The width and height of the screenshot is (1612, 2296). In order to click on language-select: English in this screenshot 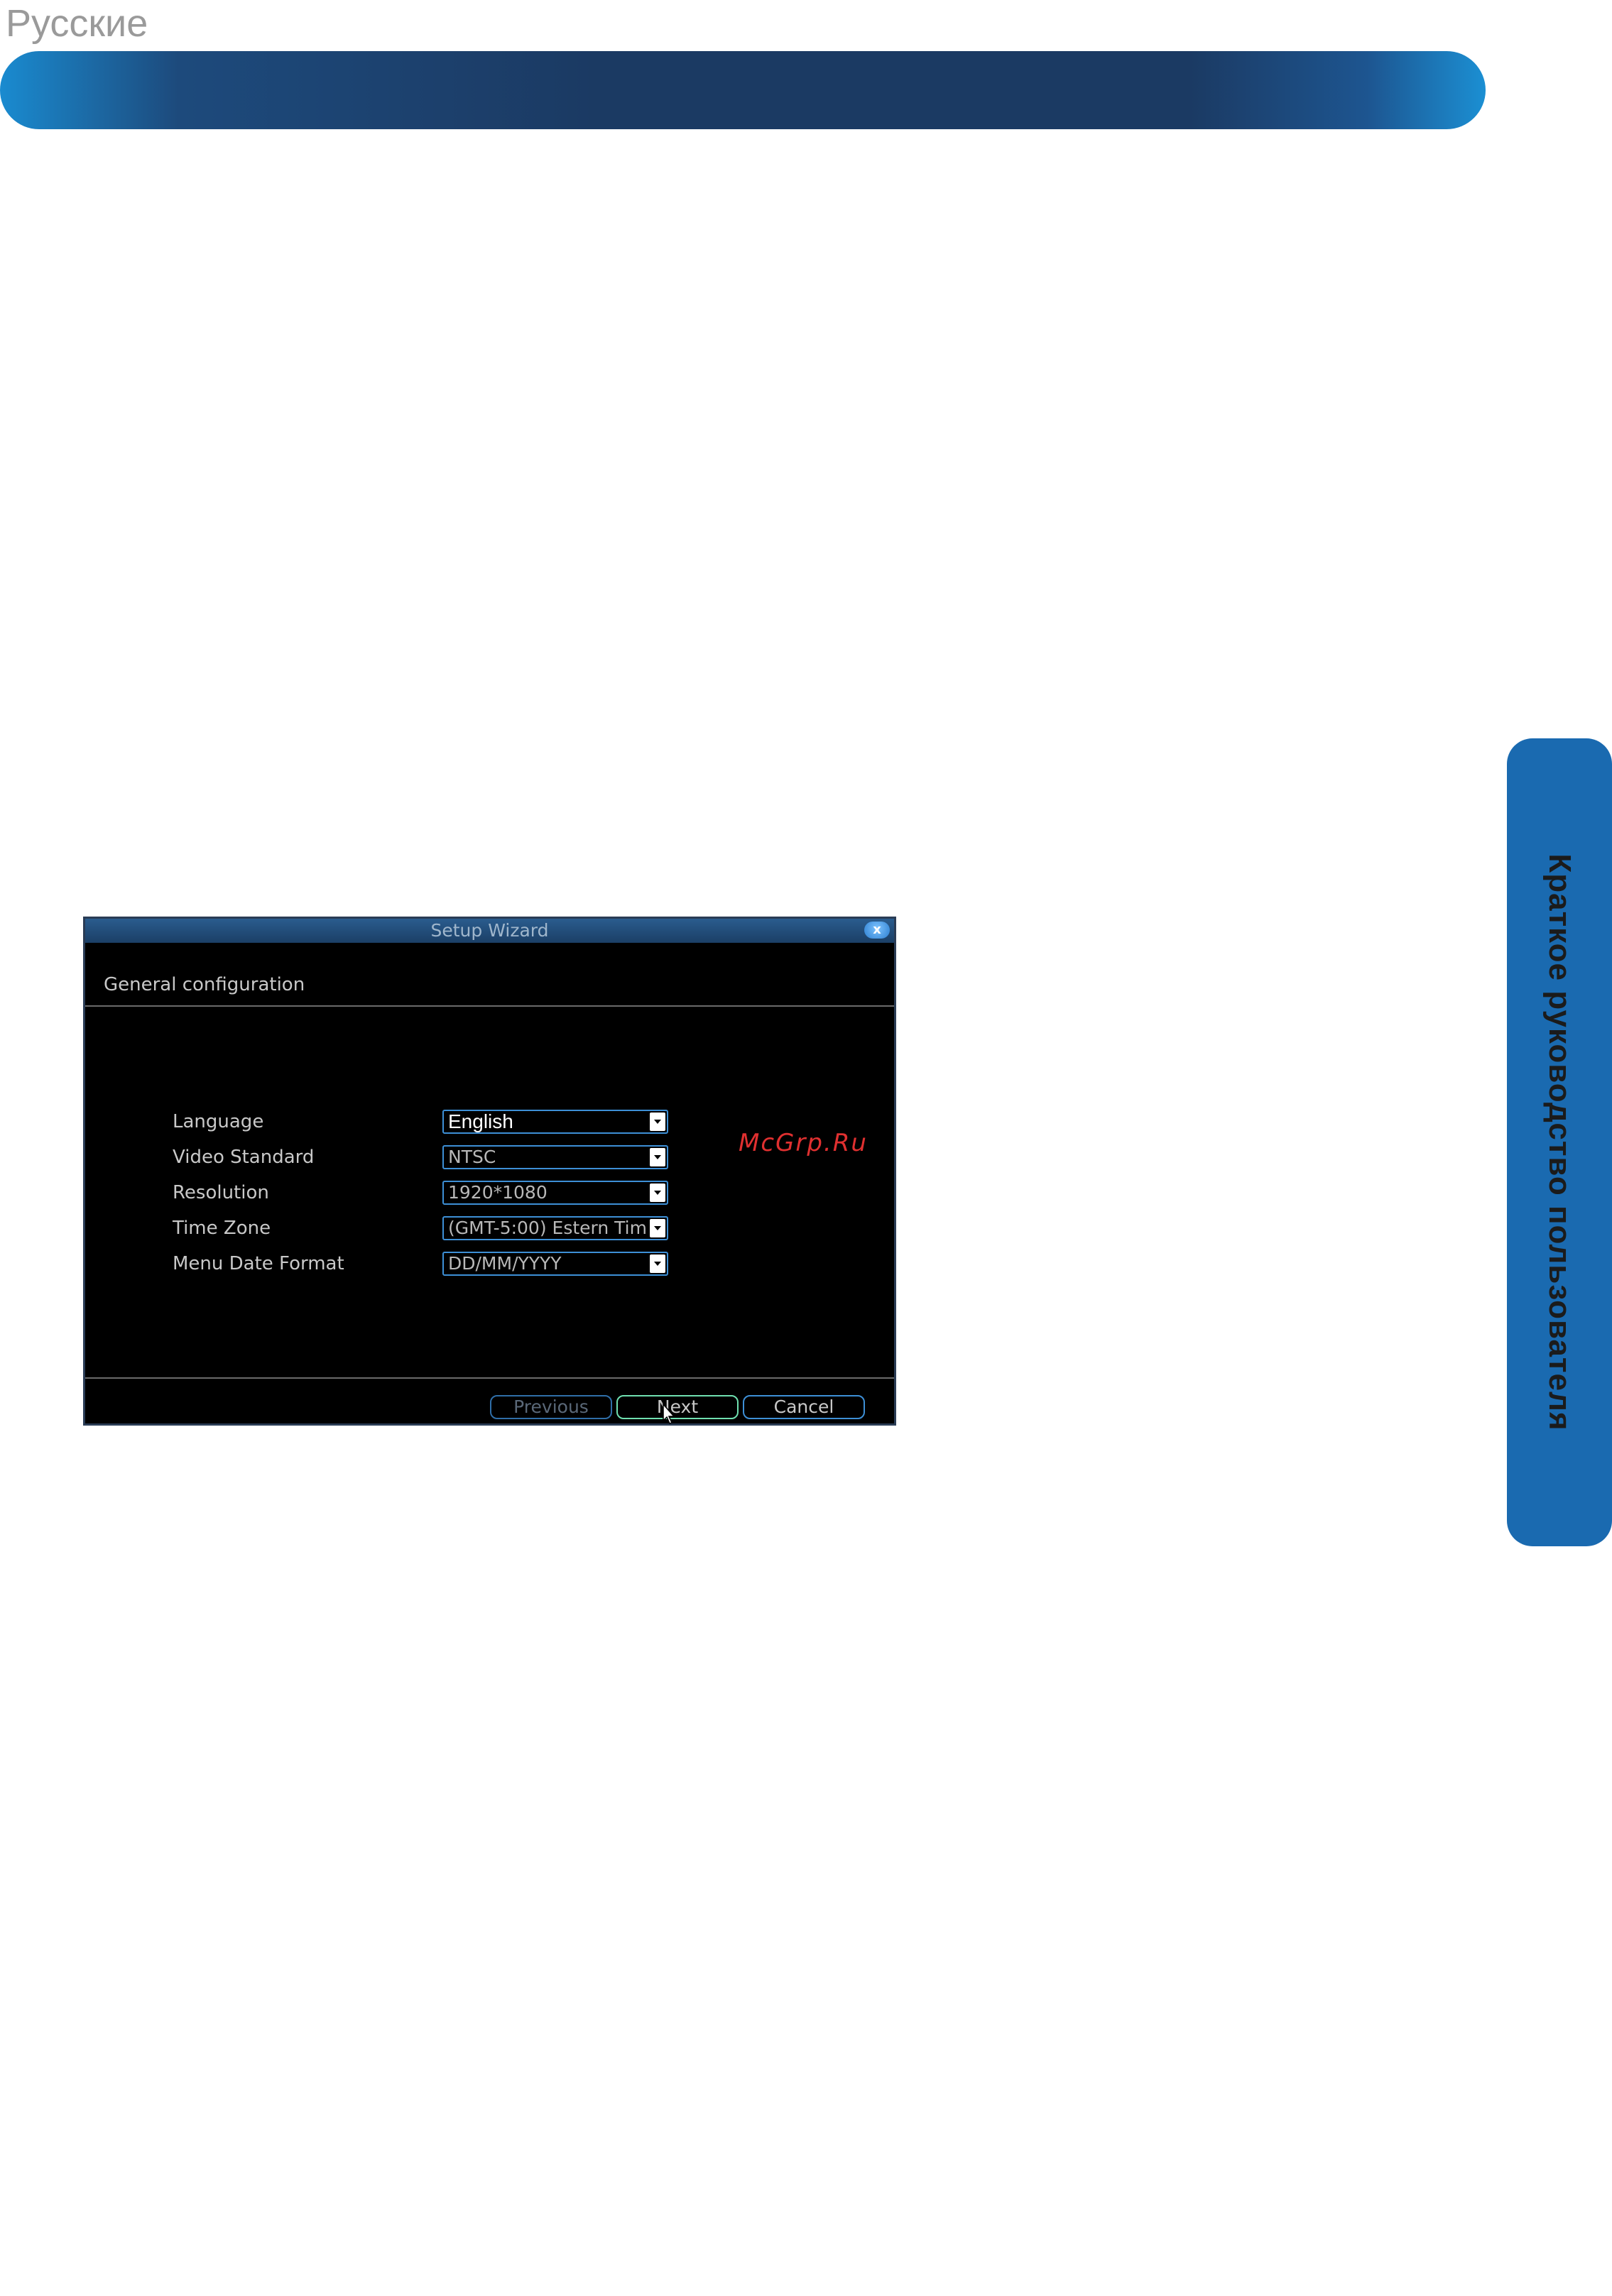, I will do `click(555, 1122)`.